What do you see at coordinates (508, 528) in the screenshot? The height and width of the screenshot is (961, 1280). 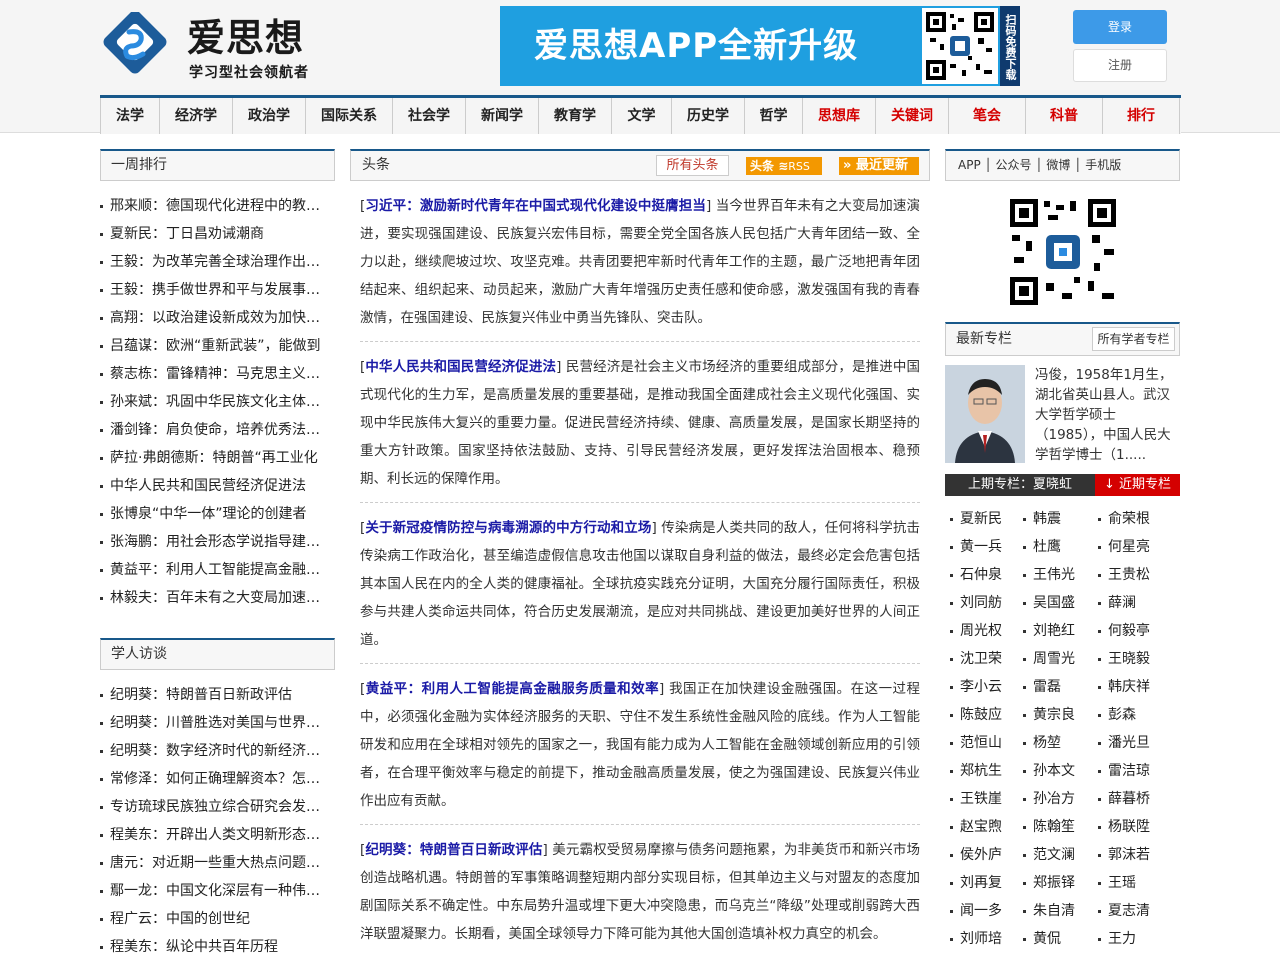 I see `article-title-link: 关于新冠疫情防控与病毒溯源的中方行动和立场` at bounding box center [508, 528].